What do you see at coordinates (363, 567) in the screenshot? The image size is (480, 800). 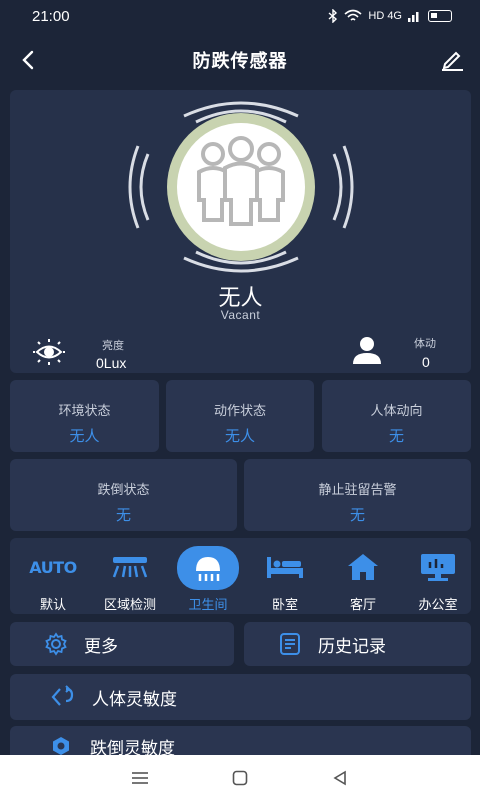 I see `home-icon` at bounding box center [363, 567].